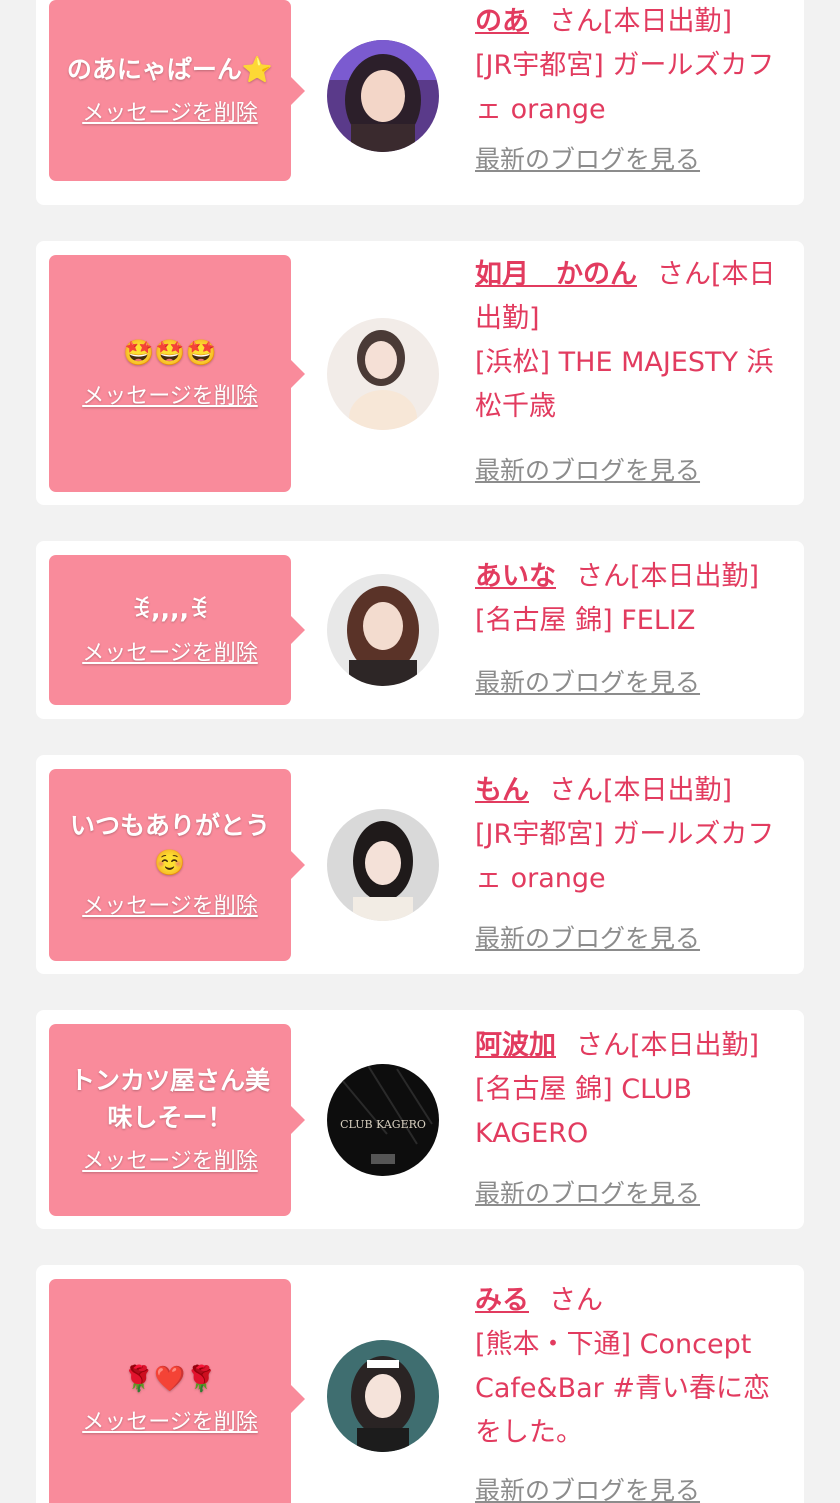 This screenshot has width=840, height=1503. I want to click on avatar-logo-text: CLUB KAGERO, so click(383, 1124).